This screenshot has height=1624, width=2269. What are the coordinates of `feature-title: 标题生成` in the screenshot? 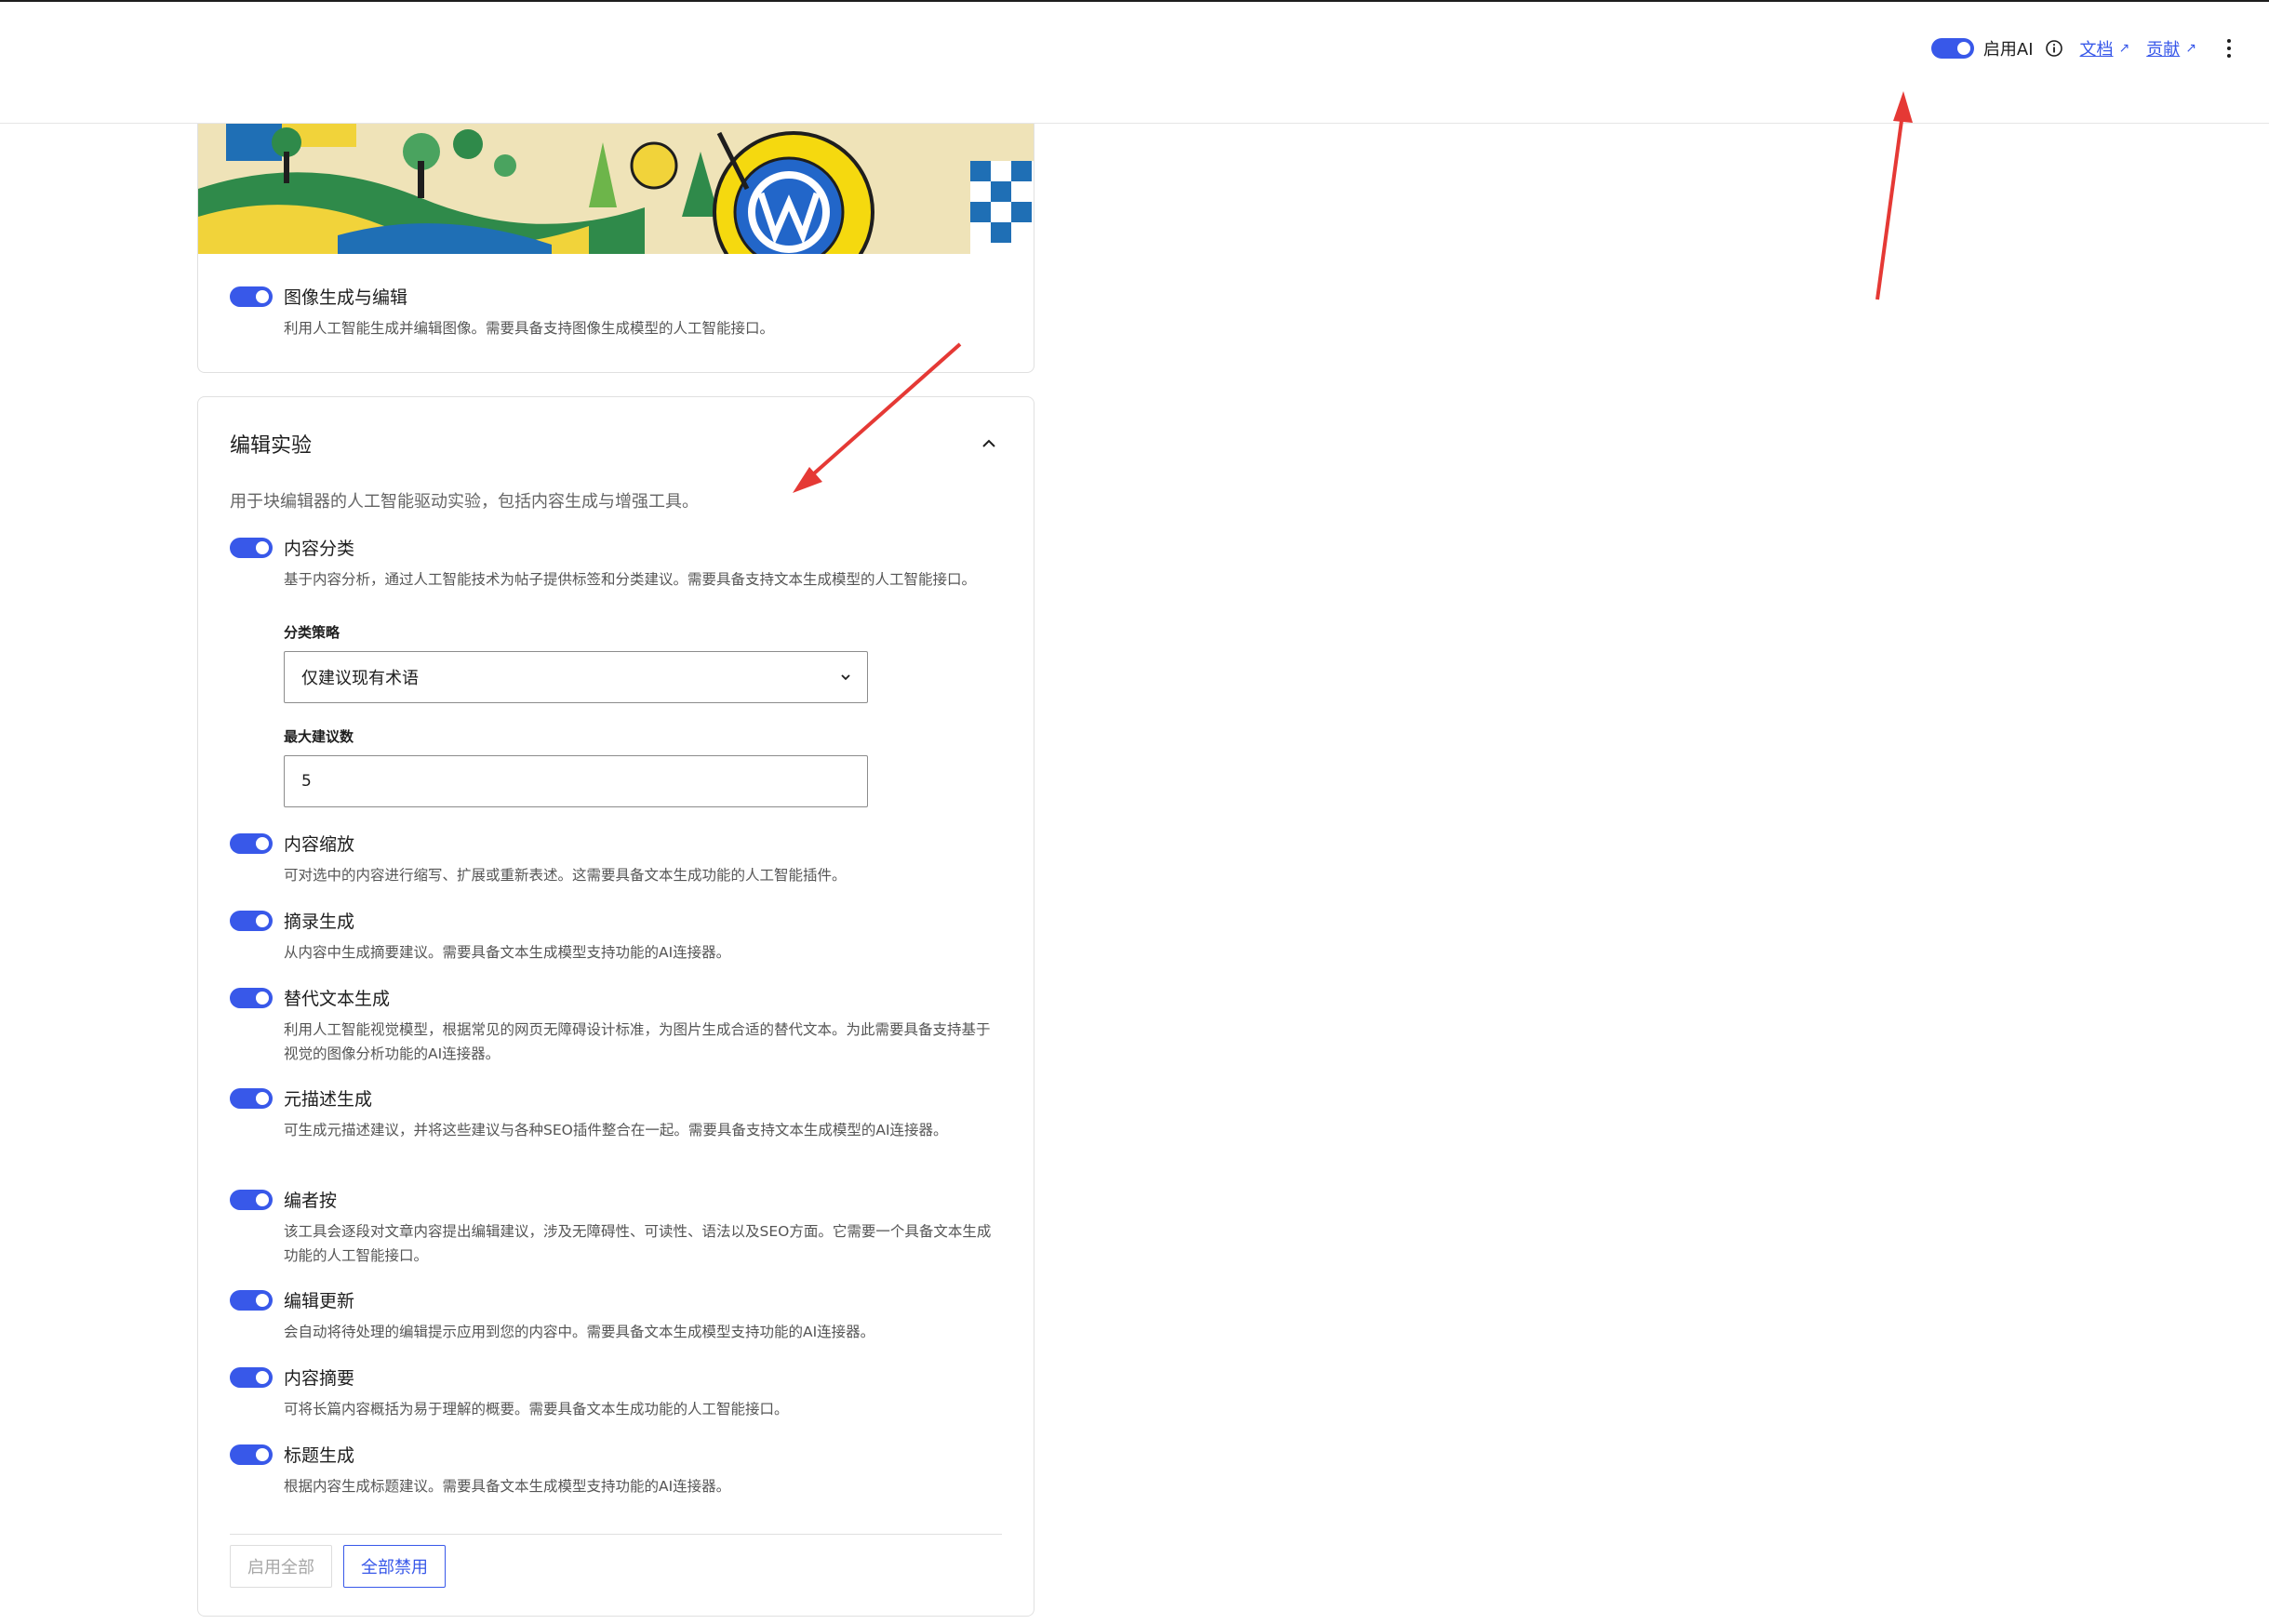 It's located at (319, 1456).